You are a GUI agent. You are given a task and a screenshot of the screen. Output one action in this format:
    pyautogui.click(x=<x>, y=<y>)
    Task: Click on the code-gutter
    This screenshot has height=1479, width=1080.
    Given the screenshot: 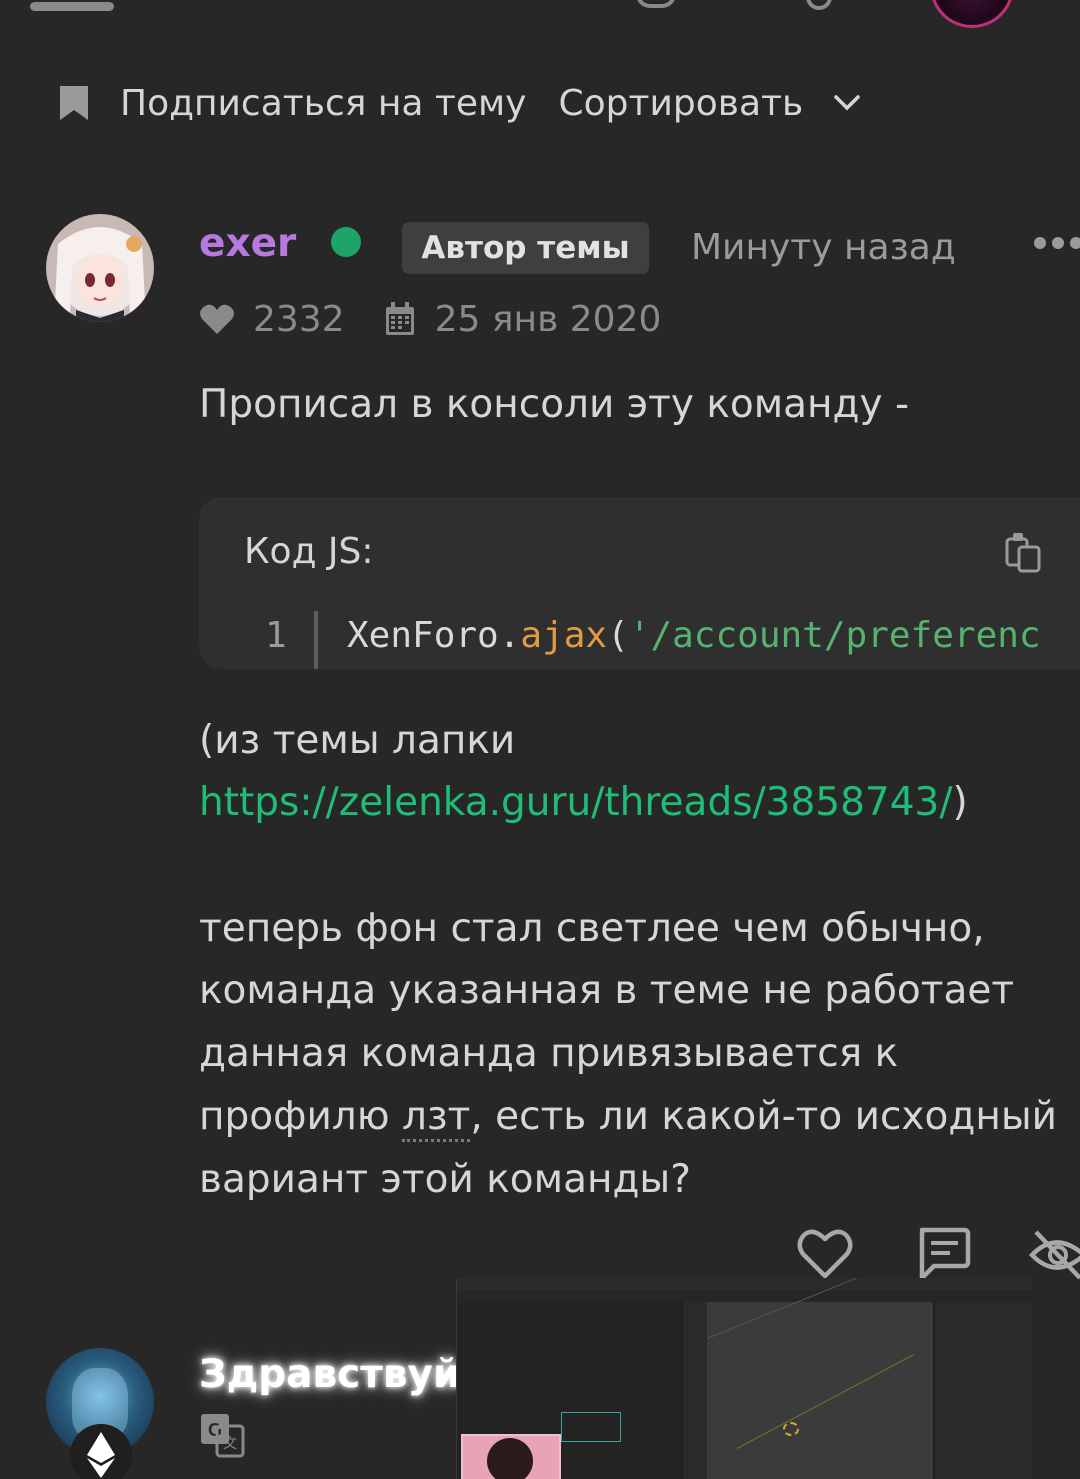 What is the action you would take?
    pyautogui.click(x=316, y=640)
    